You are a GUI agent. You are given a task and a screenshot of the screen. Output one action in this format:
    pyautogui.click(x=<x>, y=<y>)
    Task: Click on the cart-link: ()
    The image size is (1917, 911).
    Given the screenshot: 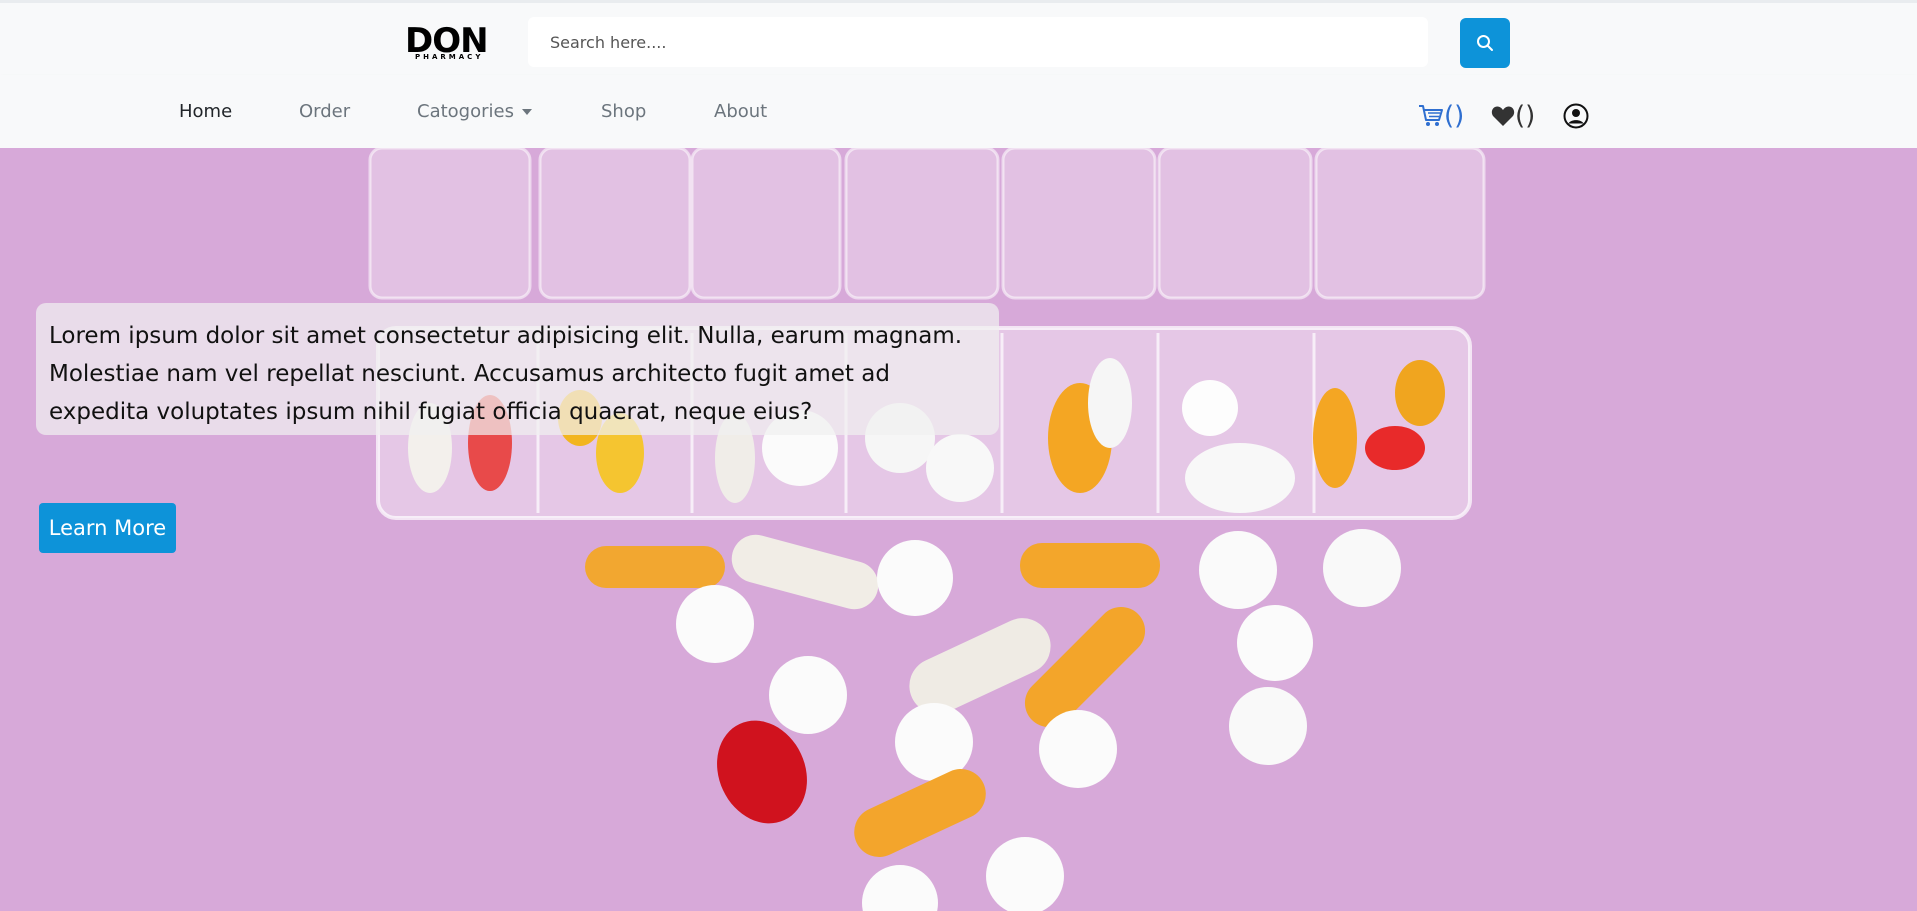 What is the action you would take?
    pyautogui.click(x=1441, y=116)
    